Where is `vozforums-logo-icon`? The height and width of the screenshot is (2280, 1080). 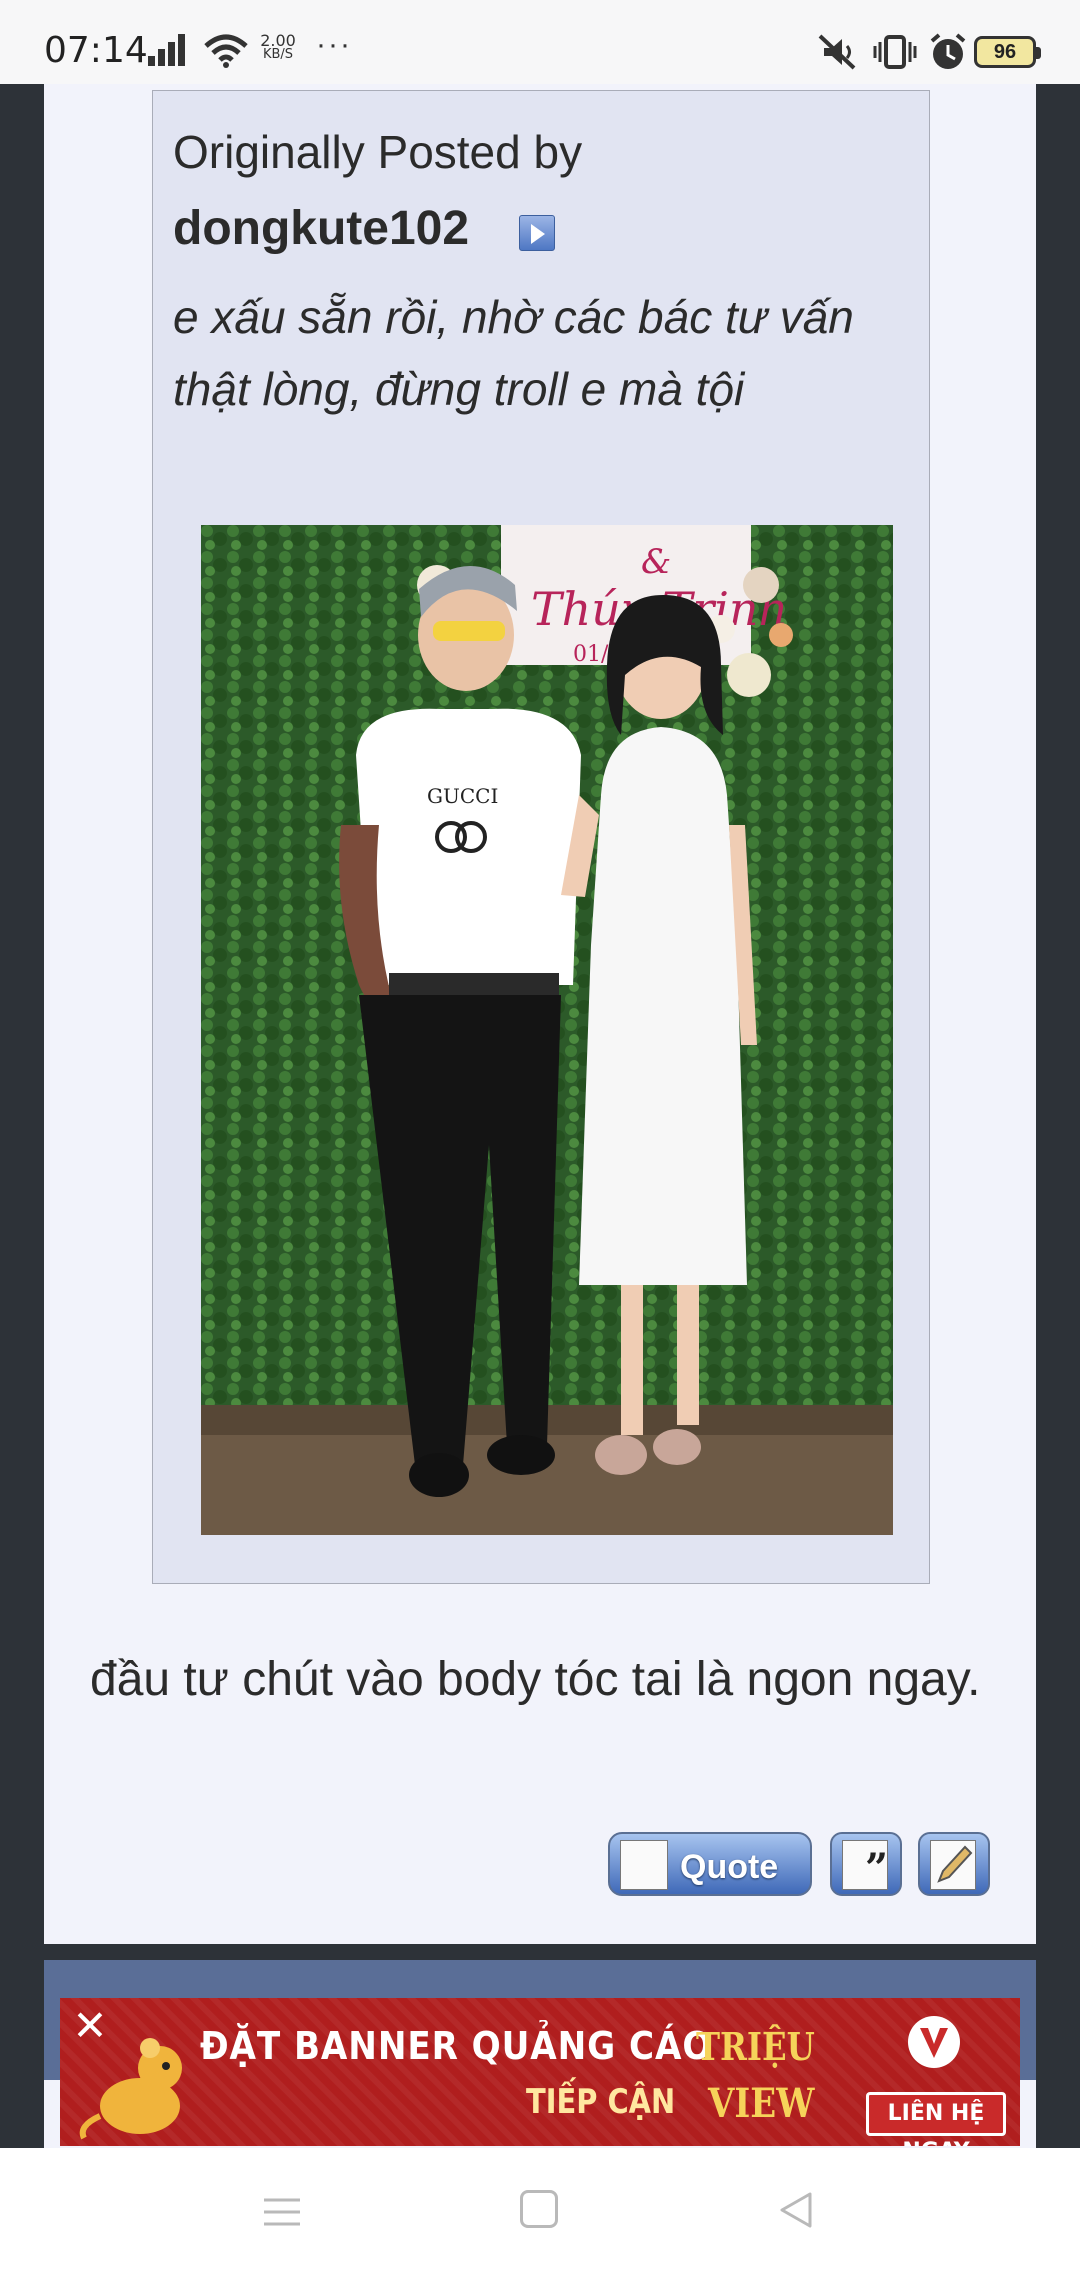
vozforums-logo-icon is located at coordinates (934, 2042).